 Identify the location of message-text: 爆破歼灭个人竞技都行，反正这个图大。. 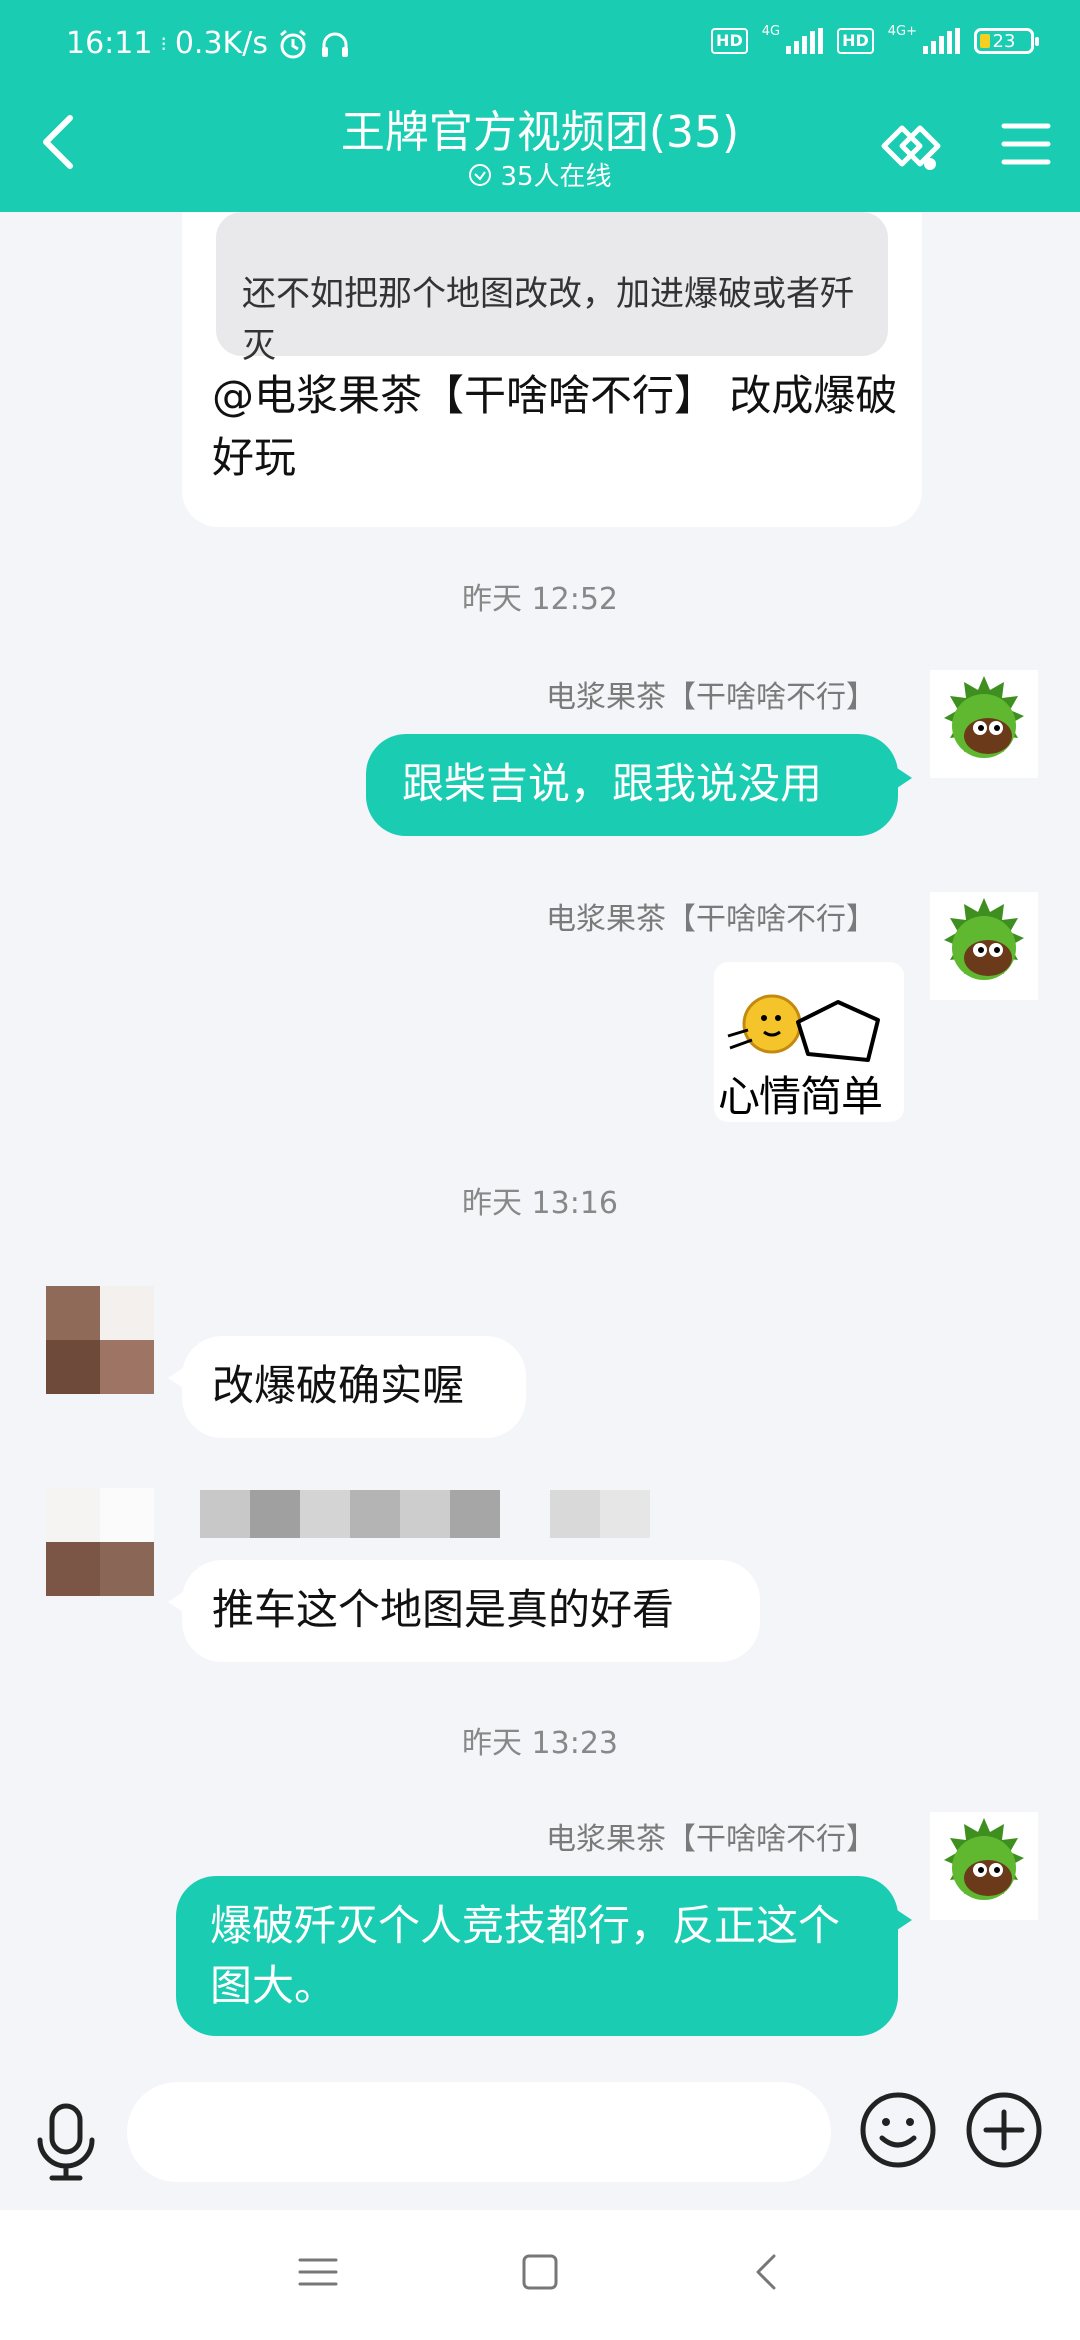
(525, 1955).